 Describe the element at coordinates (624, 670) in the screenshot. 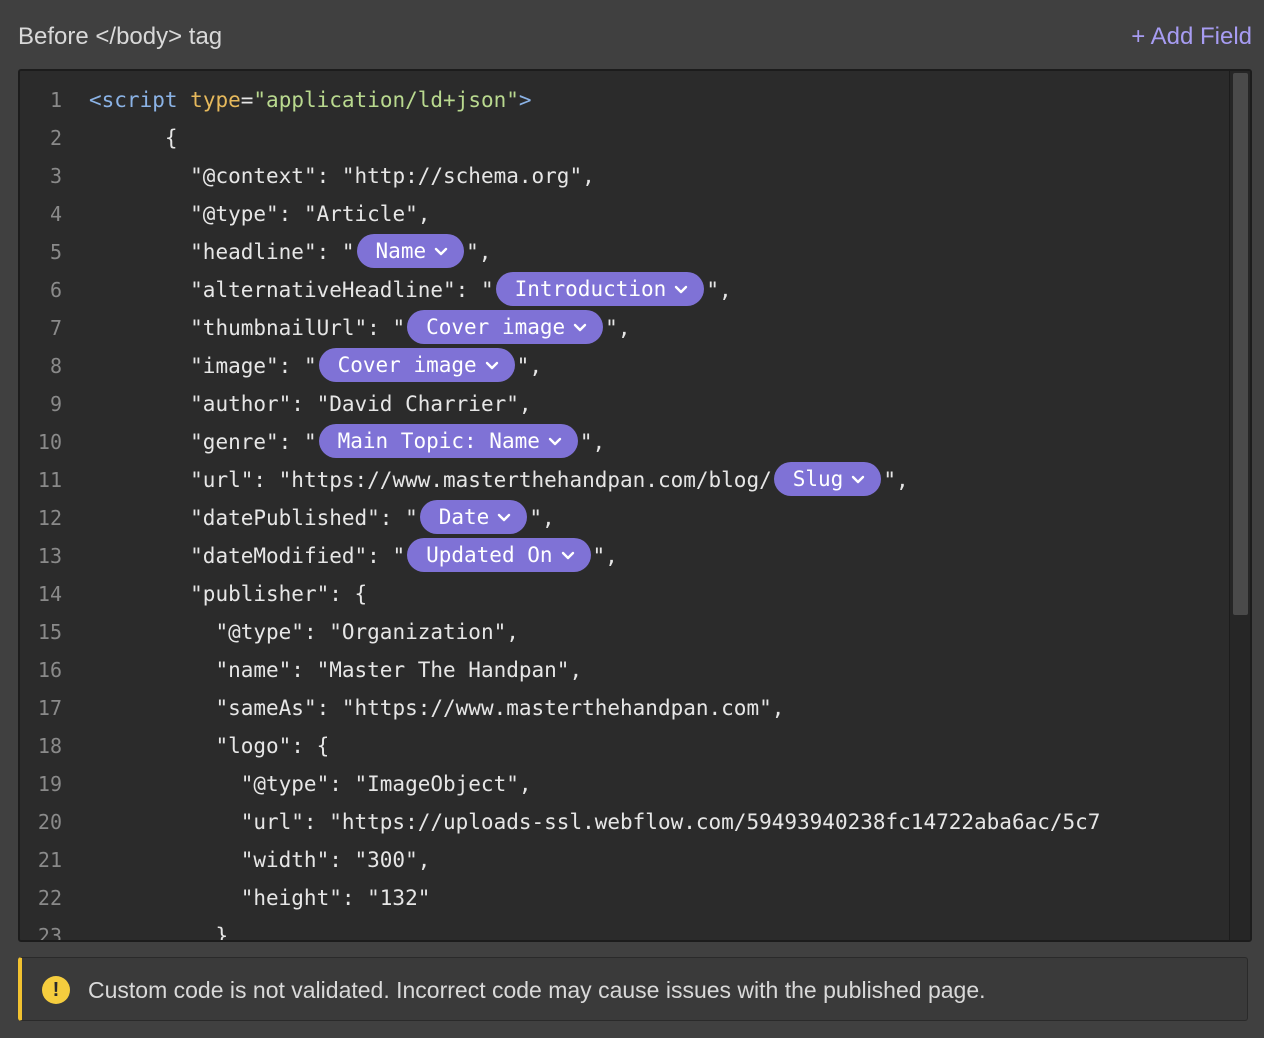

I see `code-line: 16 "name": "Master The Handpan",` at that location.